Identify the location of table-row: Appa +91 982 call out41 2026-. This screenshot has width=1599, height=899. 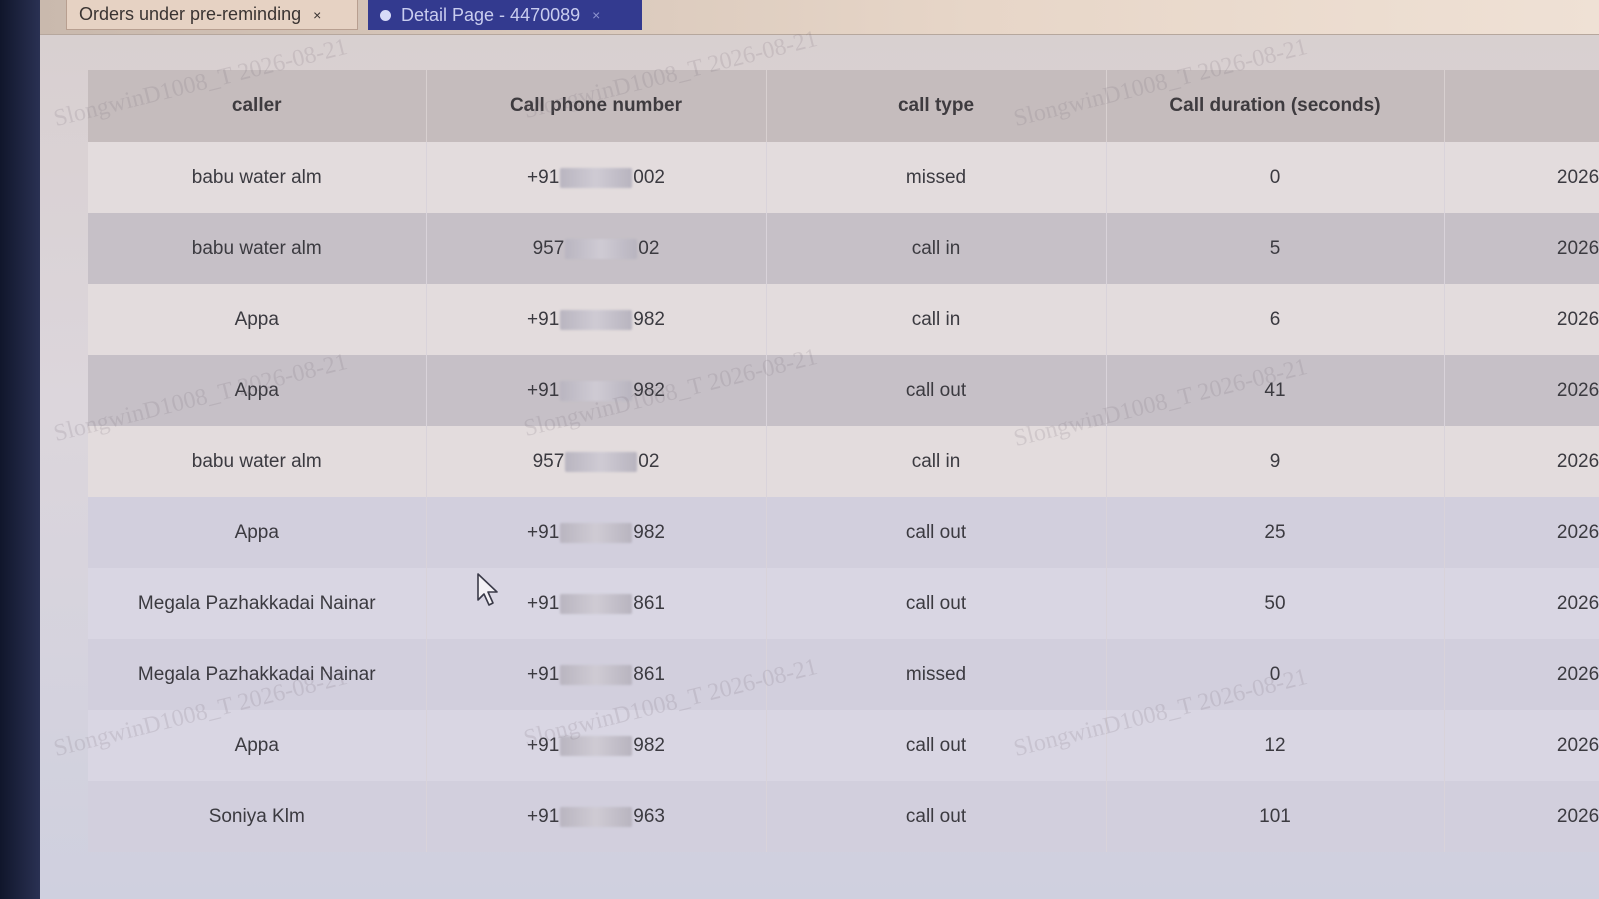
(843, 390).